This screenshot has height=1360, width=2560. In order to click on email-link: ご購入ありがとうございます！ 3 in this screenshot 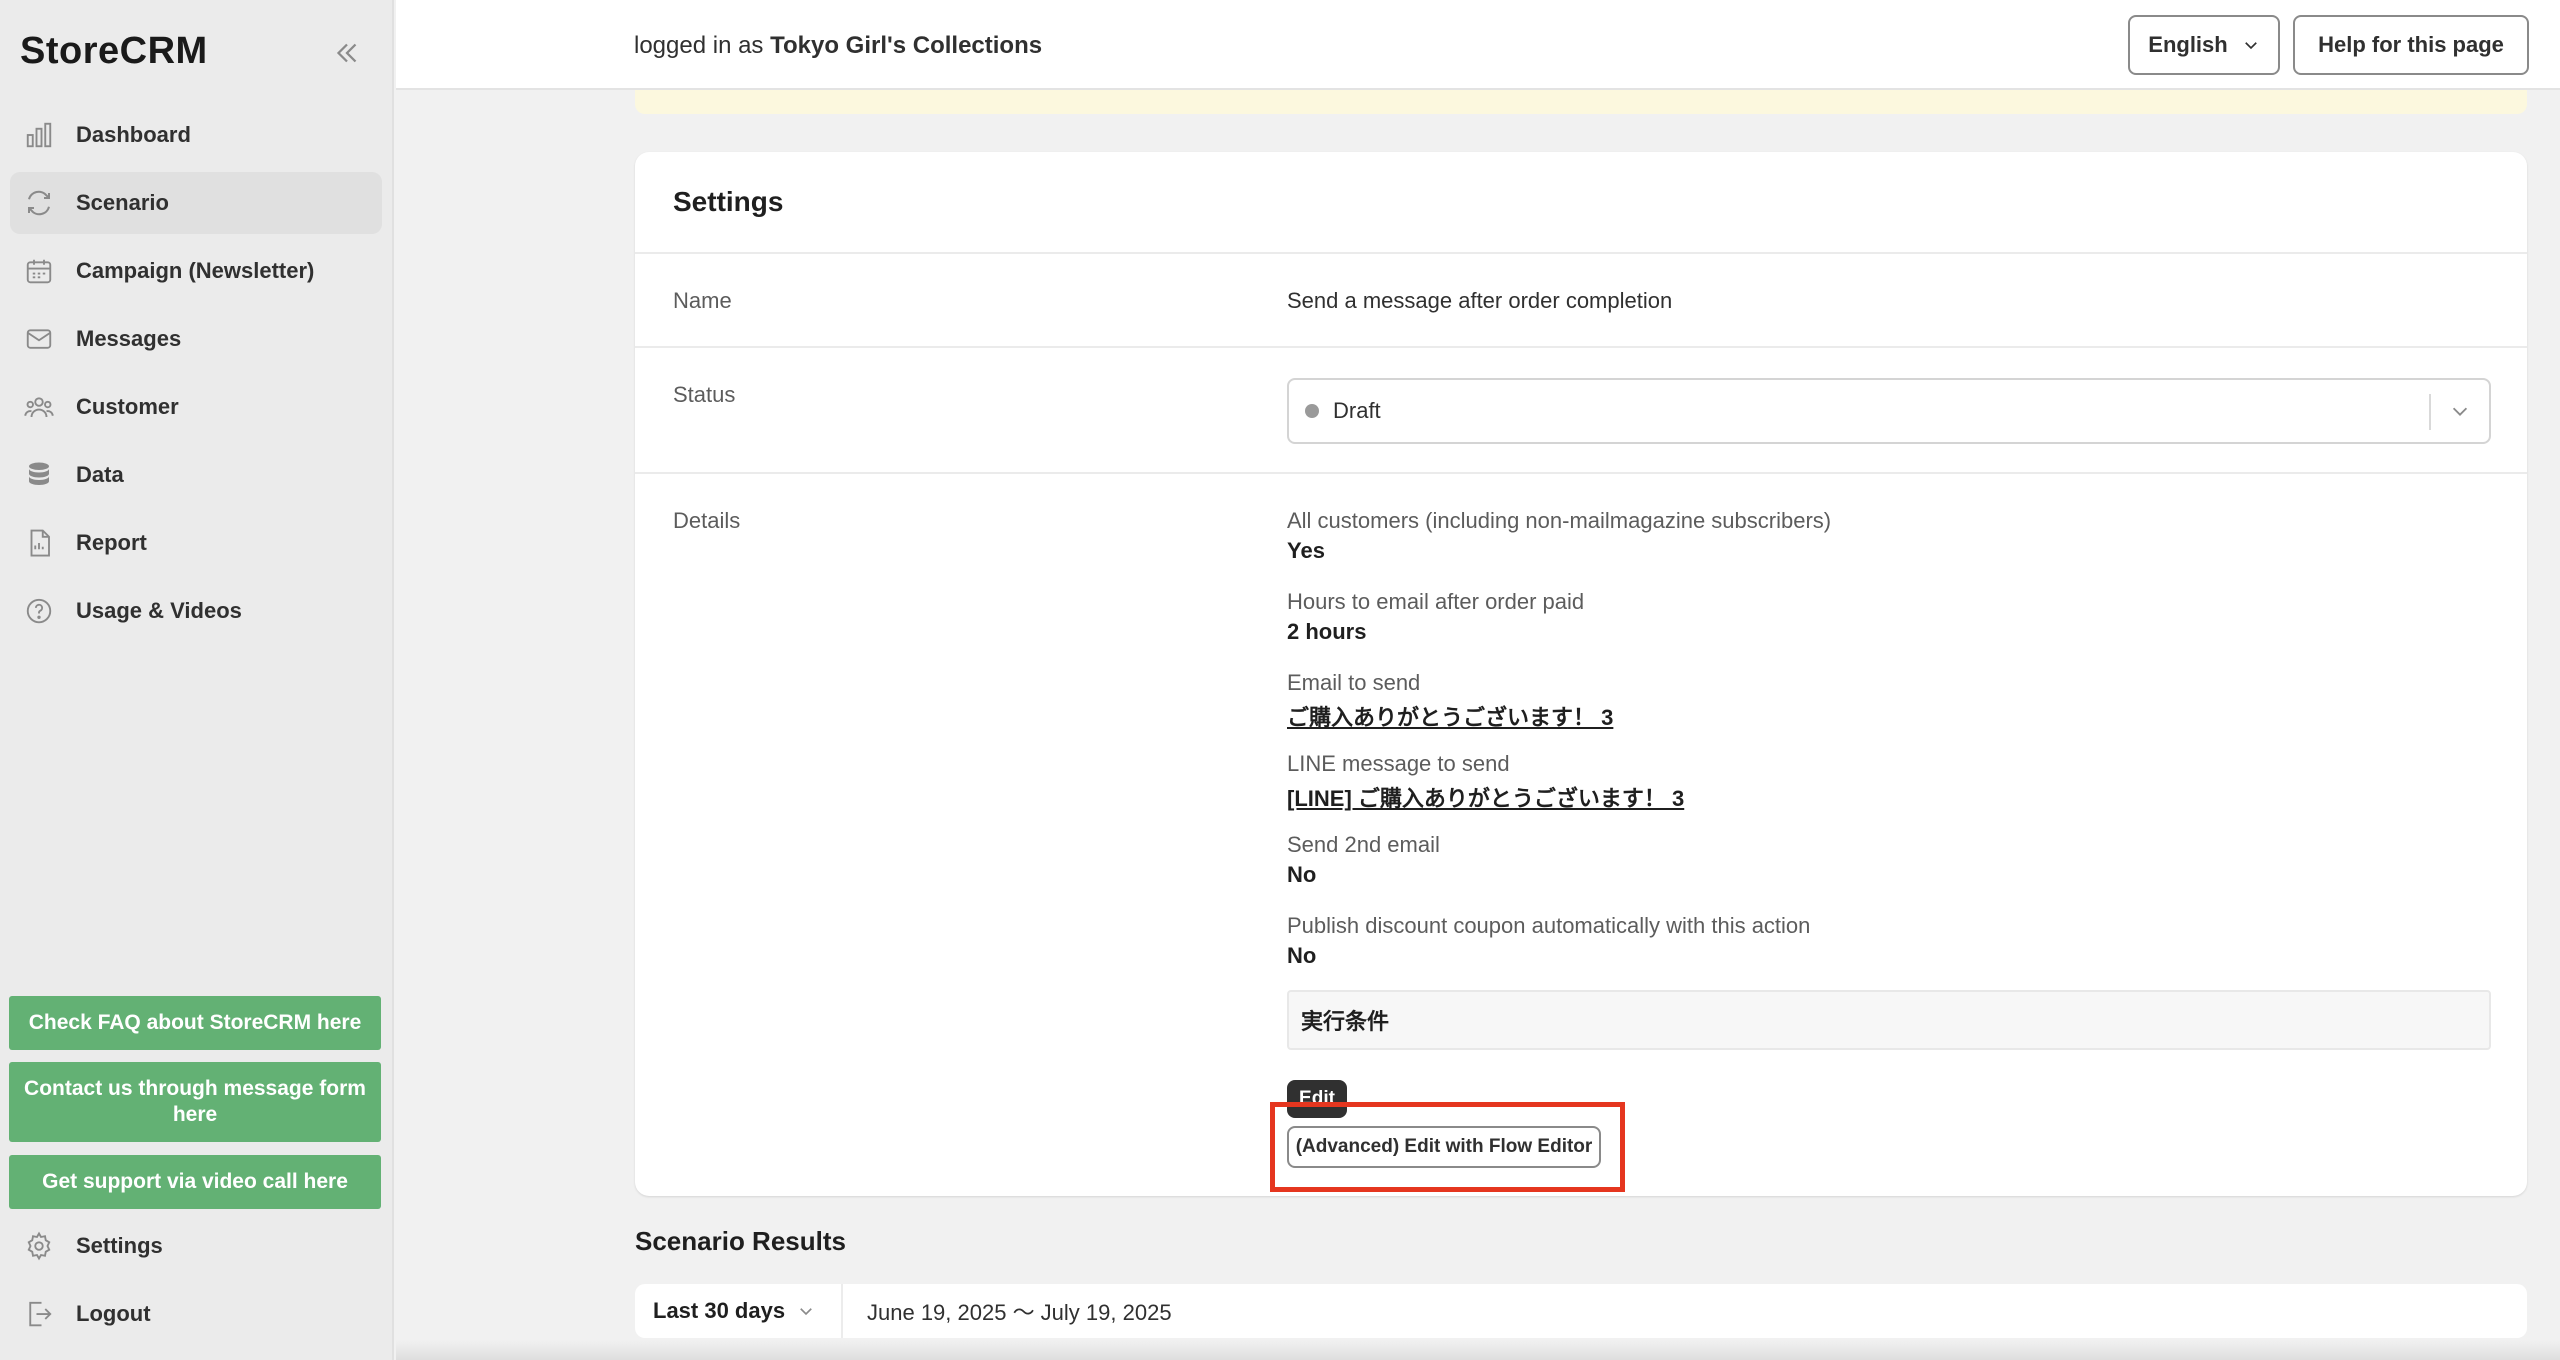, I will do `click(1450, 717)`.